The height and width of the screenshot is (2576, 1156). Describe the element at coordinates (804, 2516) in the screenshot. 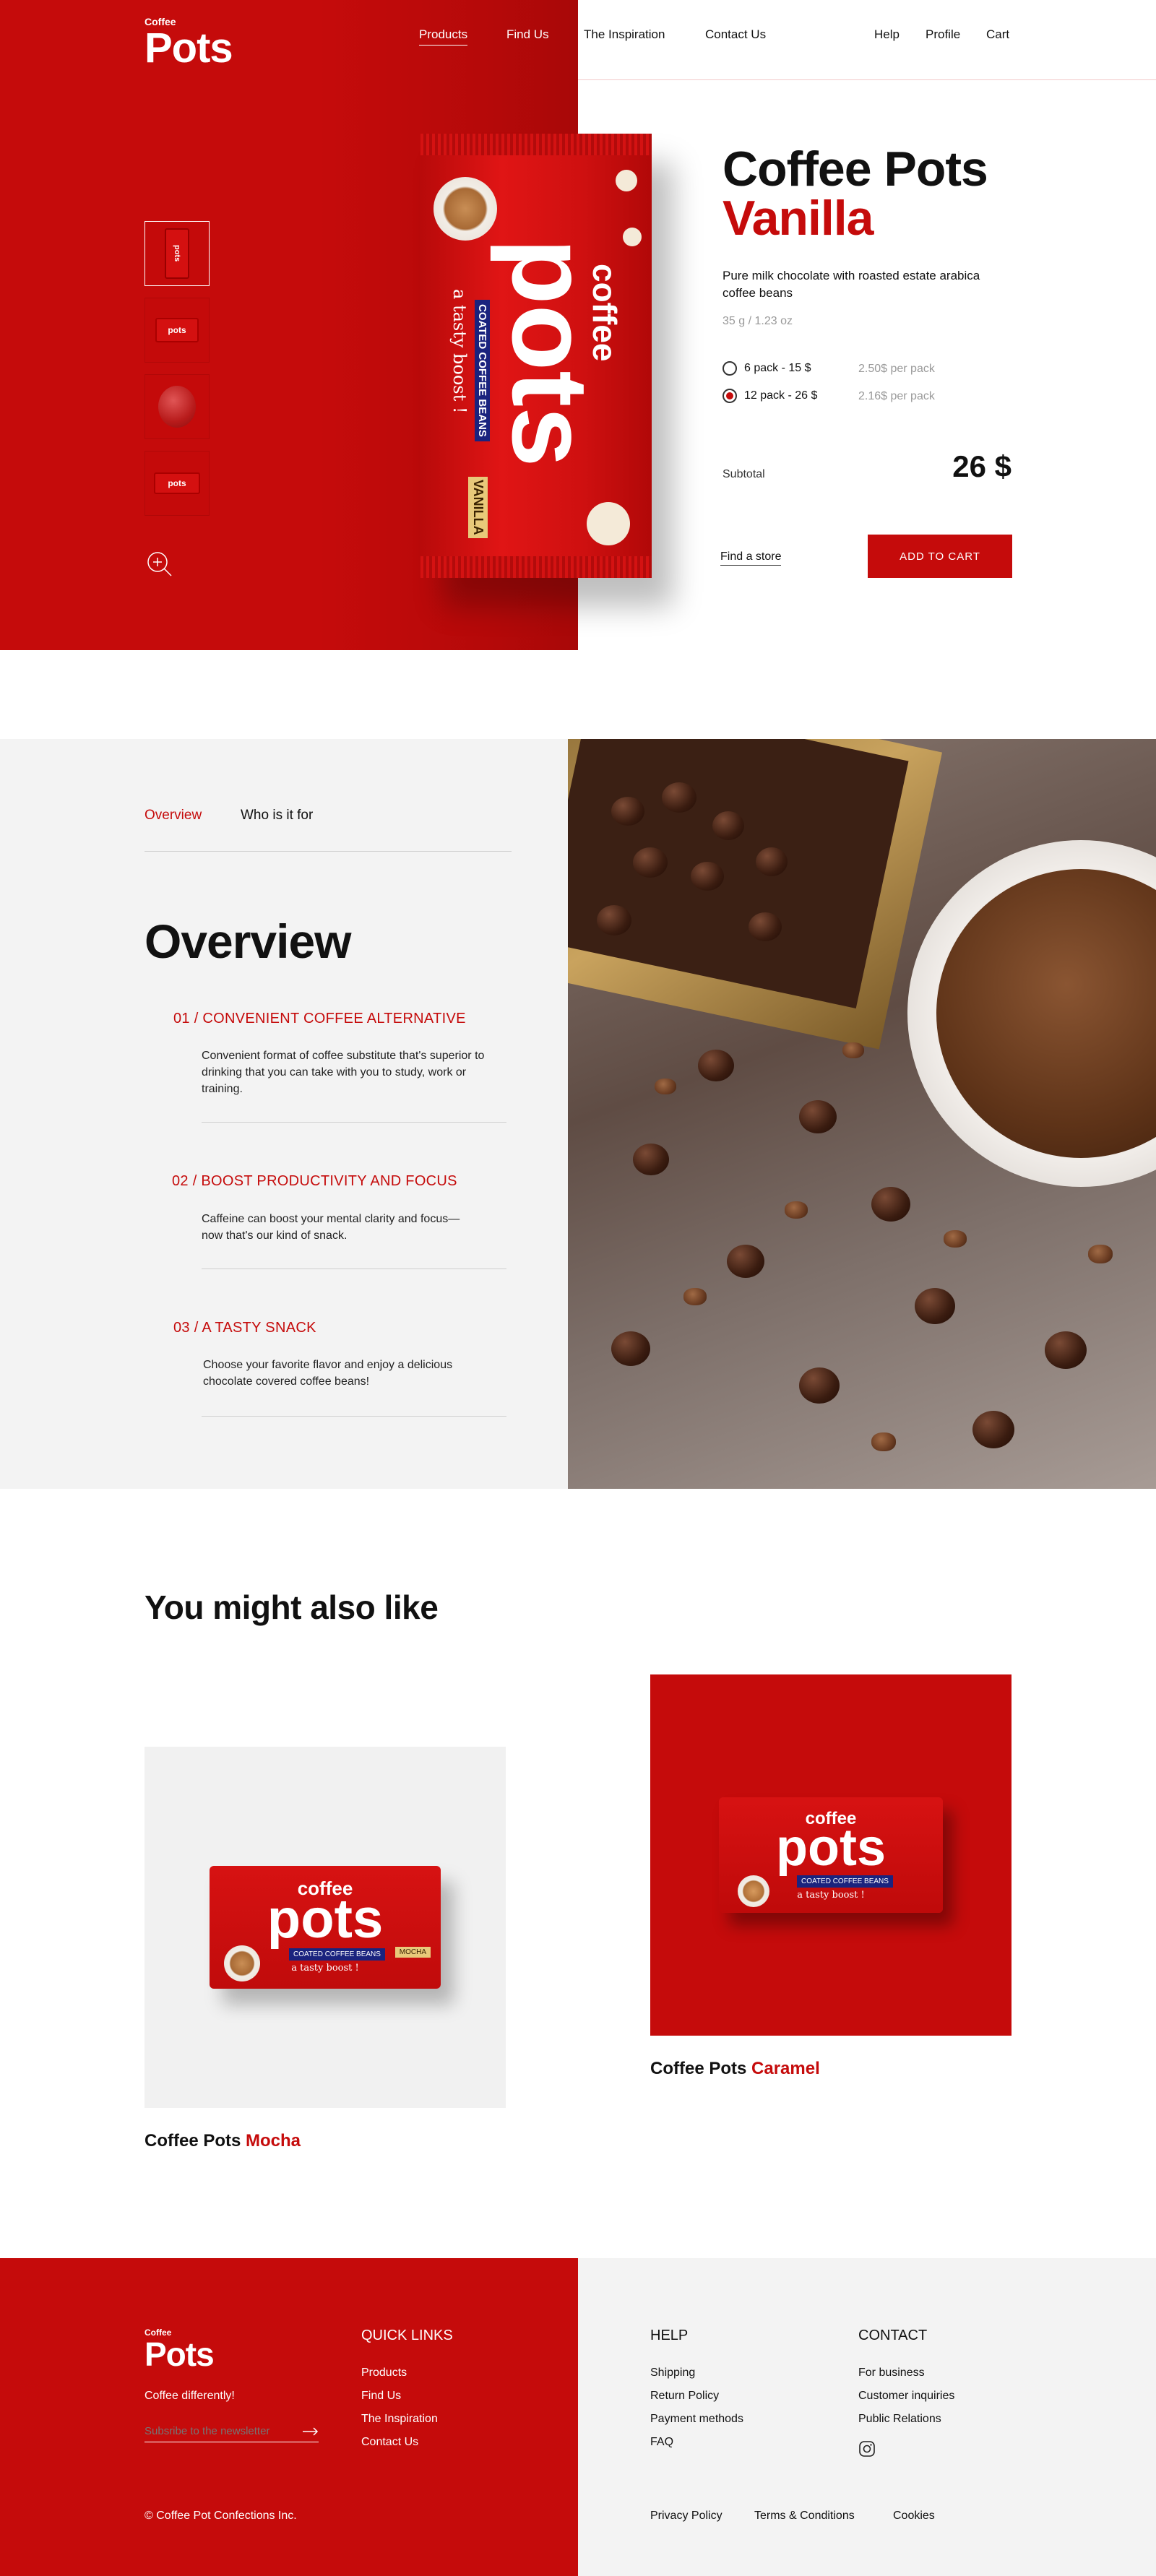

I see `footer-terms-conditions: Terms & Conditions` at that location.